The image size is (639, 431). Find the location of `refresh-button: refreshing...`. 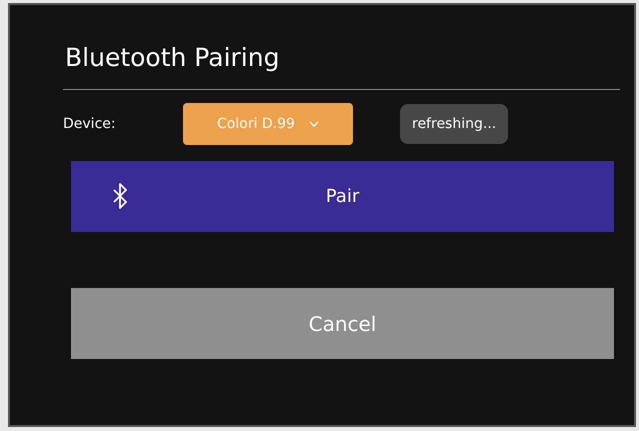

refresh-button: refreshing... is located at coordinates (454, 124).